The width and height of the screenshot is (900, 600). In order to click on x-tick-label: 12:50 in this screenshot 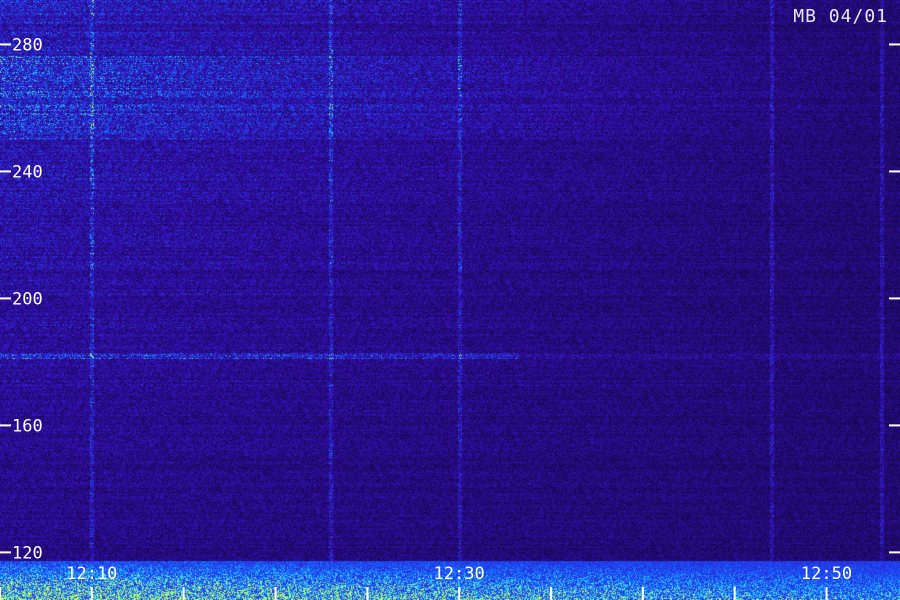, I will do `click(826, 574)`.